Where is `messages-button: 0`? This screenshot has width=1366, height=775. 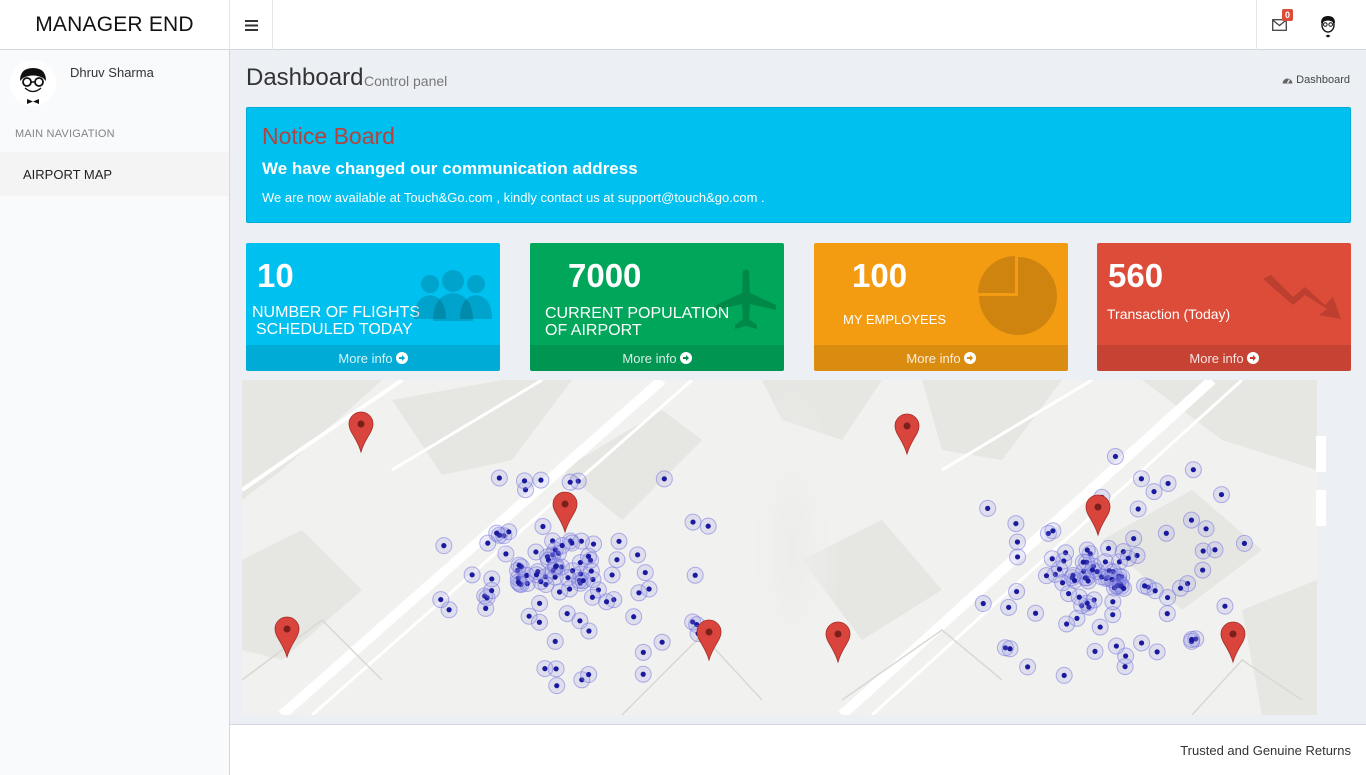 messages-button: 0 is located at coordinates (1278, 25).